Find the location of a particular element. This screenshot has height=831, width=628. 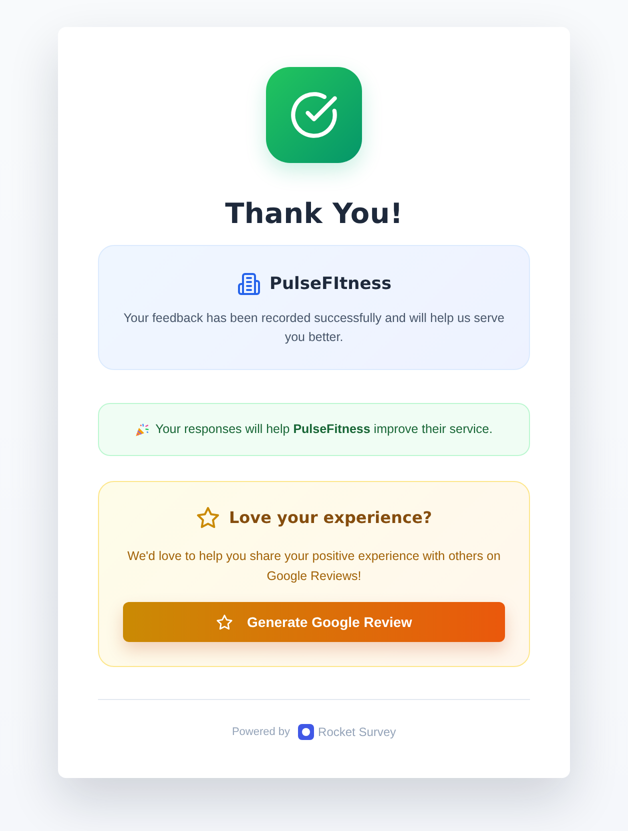

generate-review-button: Generate Google Review is located at coordinates (314, 622).